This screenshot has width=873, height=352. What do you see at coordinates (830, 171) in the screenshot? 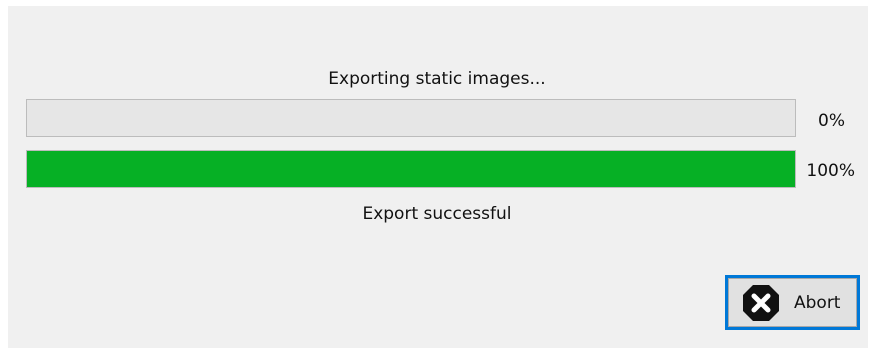
I see `progress-percent-total: 100%` at bounding box center [830, 171].